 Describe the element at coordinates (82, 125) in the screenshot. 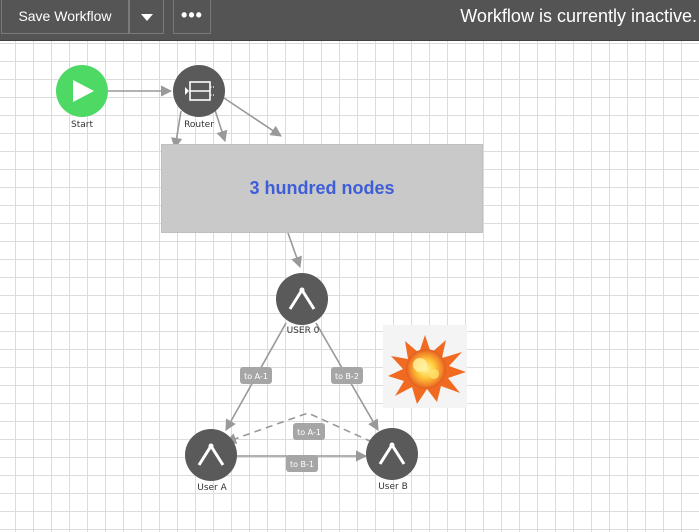

I see `node-start-label: Start` at that location.